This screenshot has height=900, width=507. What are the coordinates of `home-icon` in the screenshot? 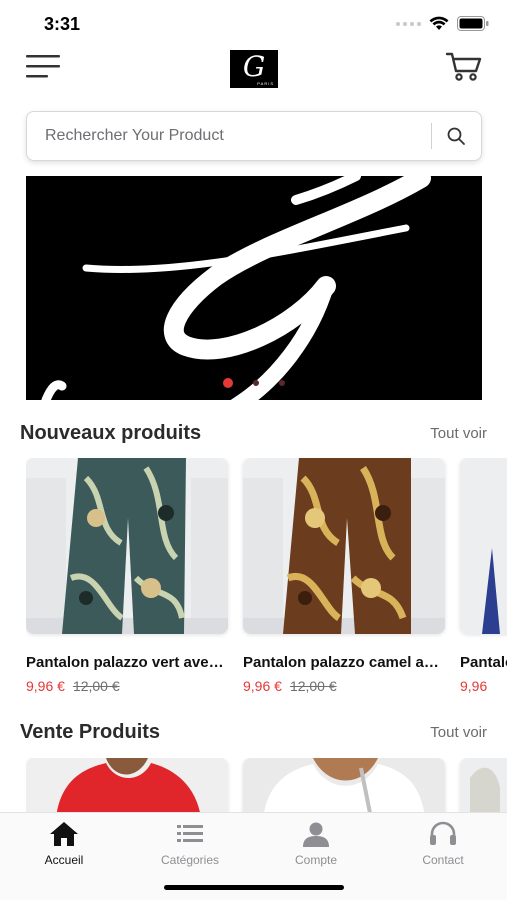 It's located at (64, 834).